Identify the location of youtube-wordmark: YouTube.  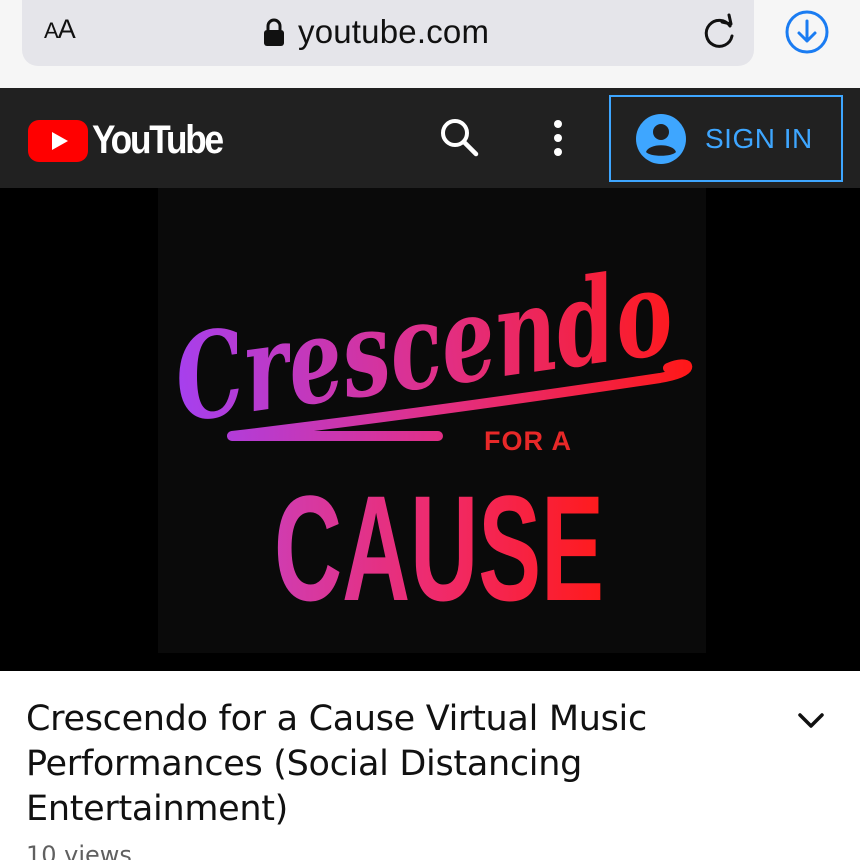
(158, 140).